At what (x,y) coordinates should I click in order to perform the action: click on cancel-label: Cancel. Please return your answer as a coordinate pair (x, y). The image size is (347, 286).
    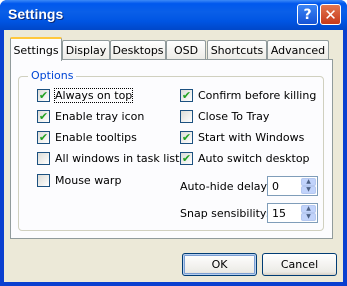
    Looking at the image, I should click on (299, 264).